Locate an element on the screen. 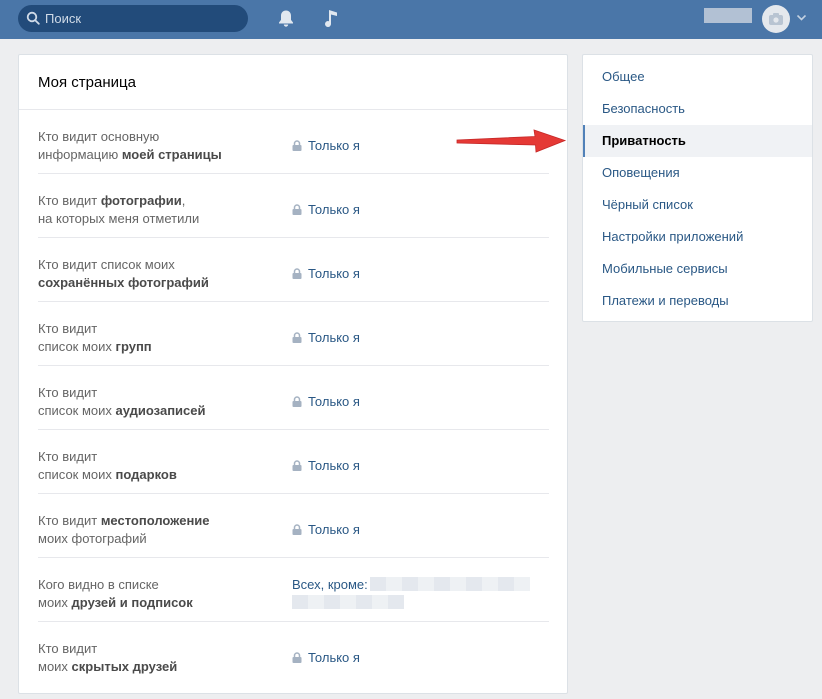 This screenshot has height=699, width=822. nav-item-general: Общее is located at coordinates (697, 77).